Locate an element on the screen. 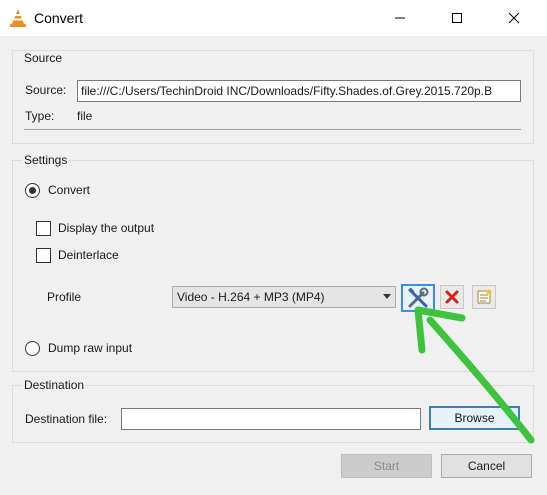  profile-select: Video - H.264 + MP3 (MP4) is located at coordinates (284, 297).